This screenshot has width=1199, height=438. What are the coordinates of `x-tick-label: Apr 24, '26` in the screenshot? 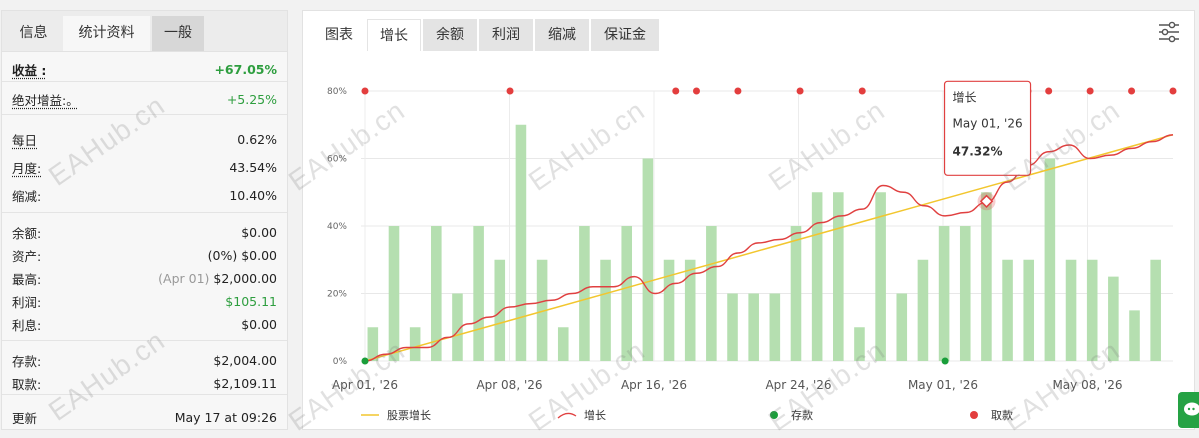 It's located at (798, 385).